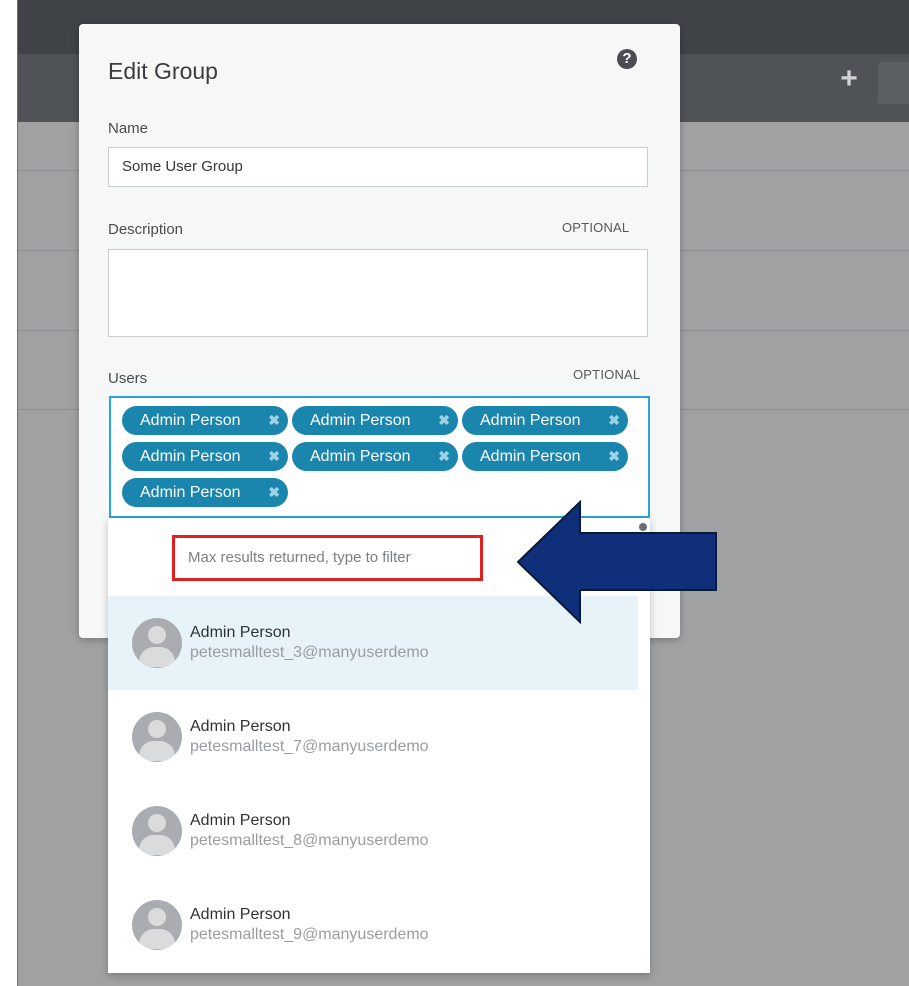 The width and height of the screenshot is (909, 986). What do you see at coordinates (327, 558) in the screenshot?
I see `filter-hint-message: Max results returned, type to filter` at bounding box center [327, 558].